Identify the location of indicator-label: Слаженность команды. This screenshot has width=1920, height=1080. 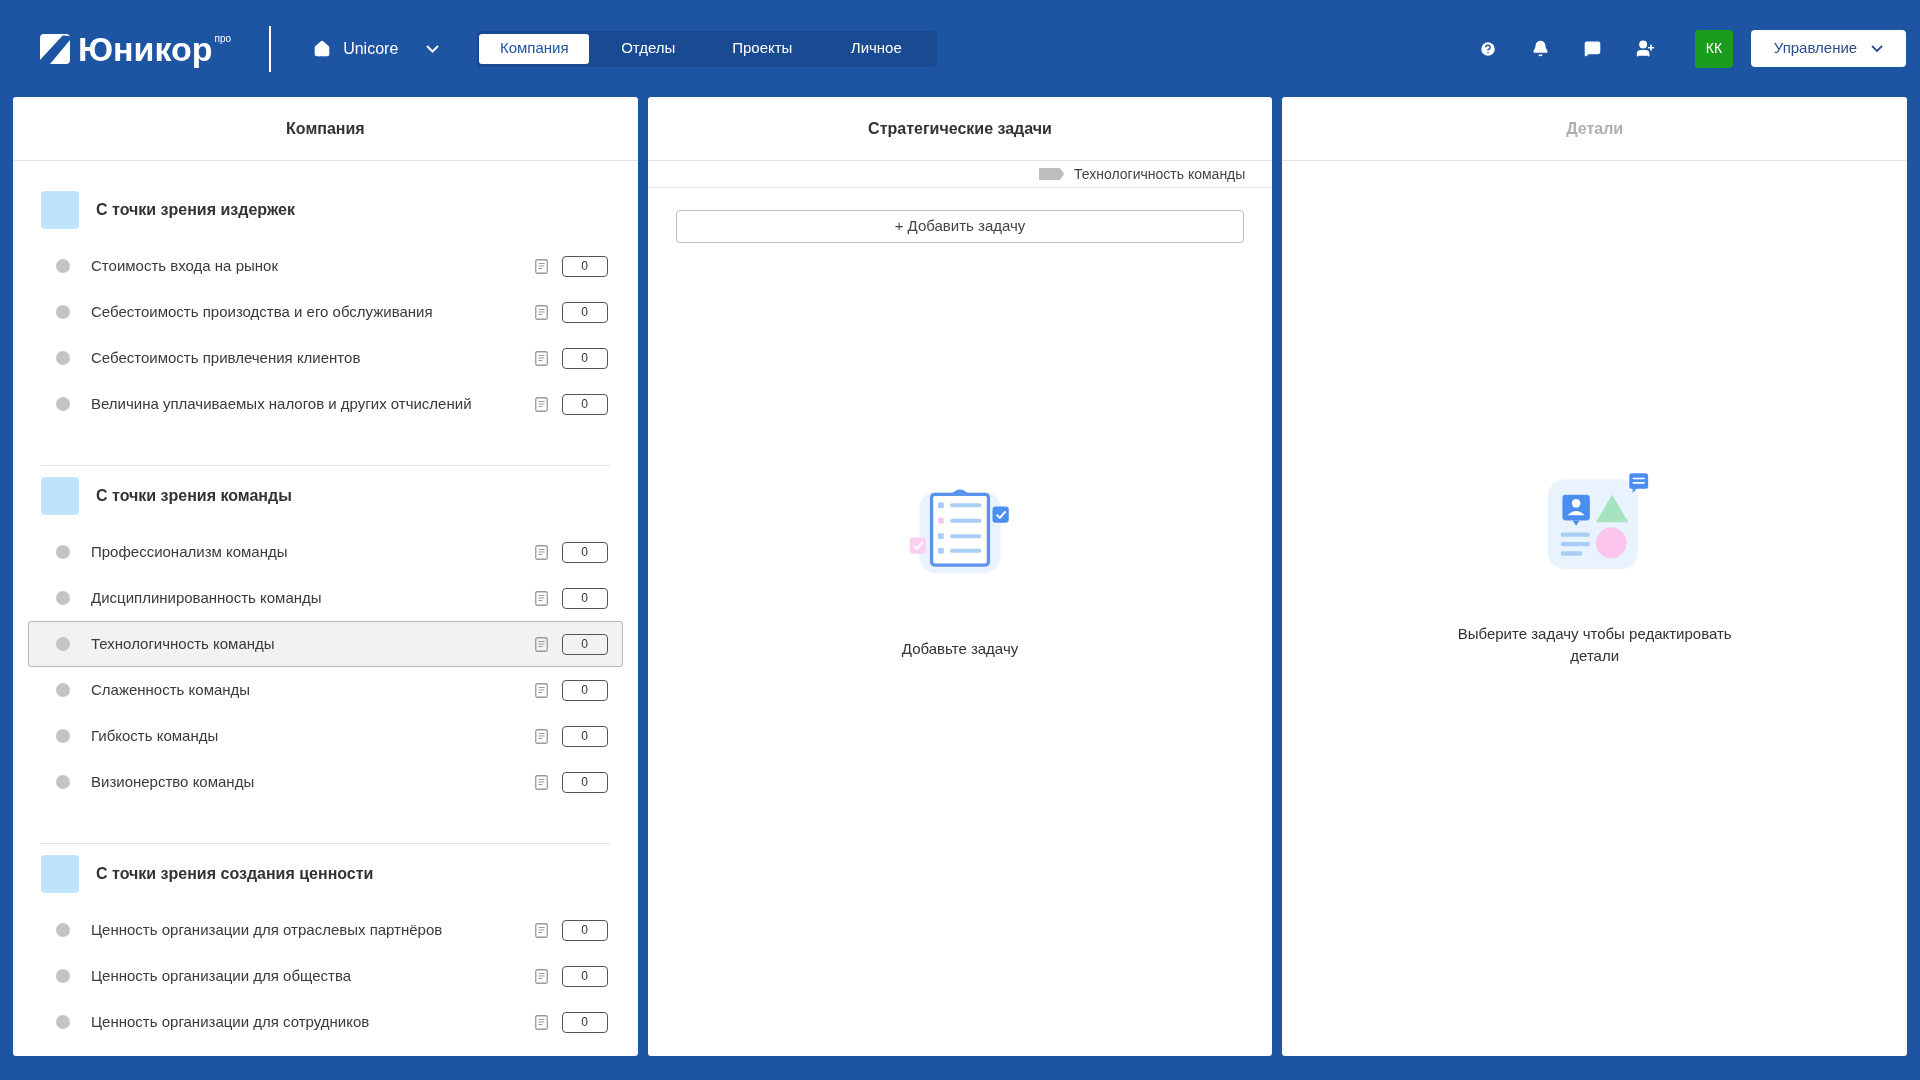
(171, 689).